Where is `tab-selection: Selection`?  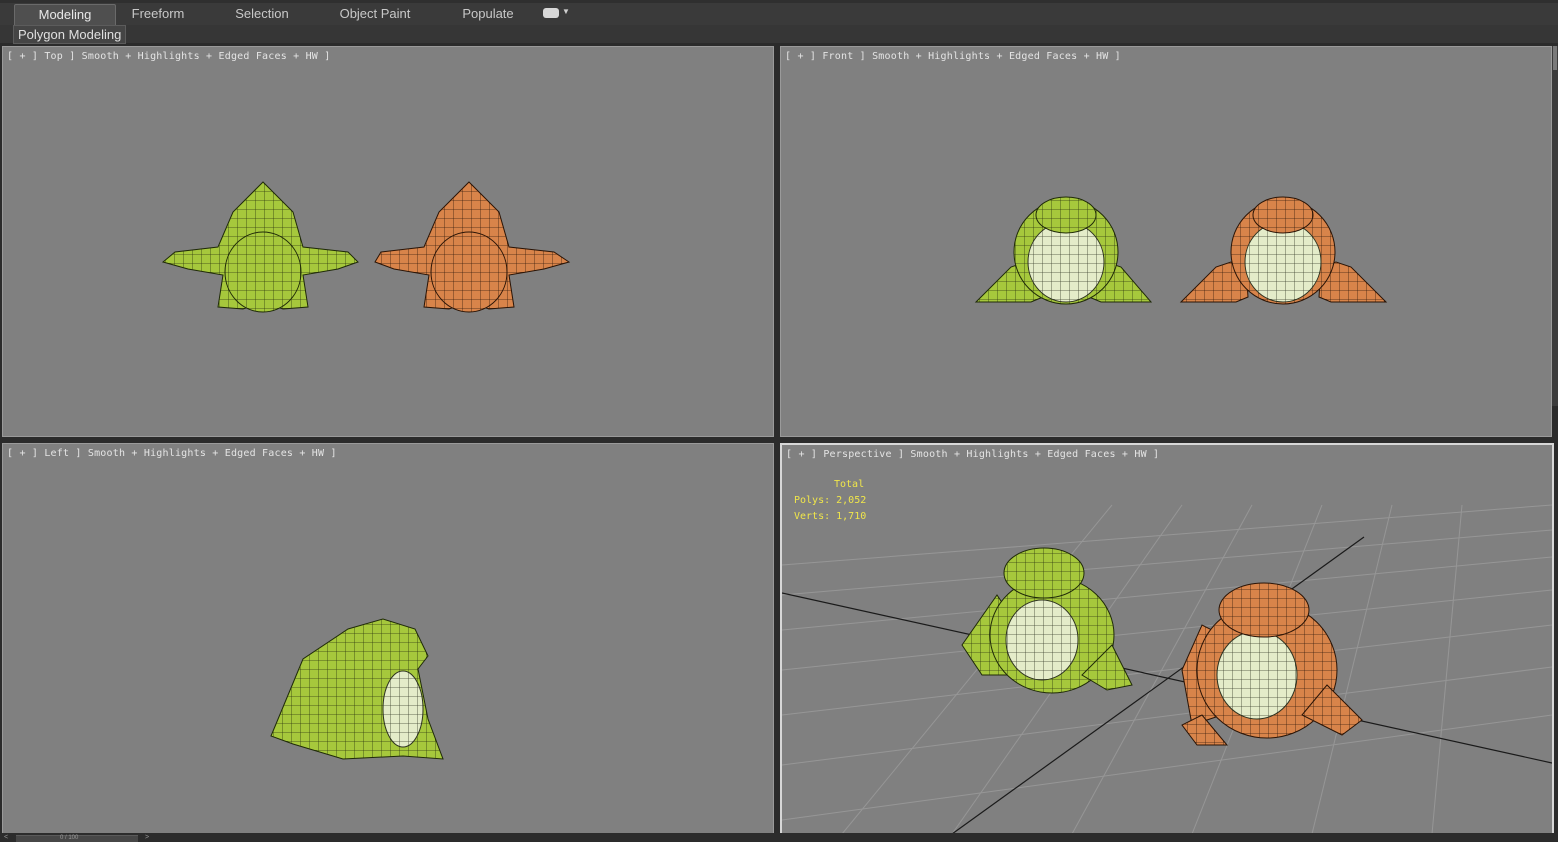
tab-selection: Selection is located at coordinates (262, 14).